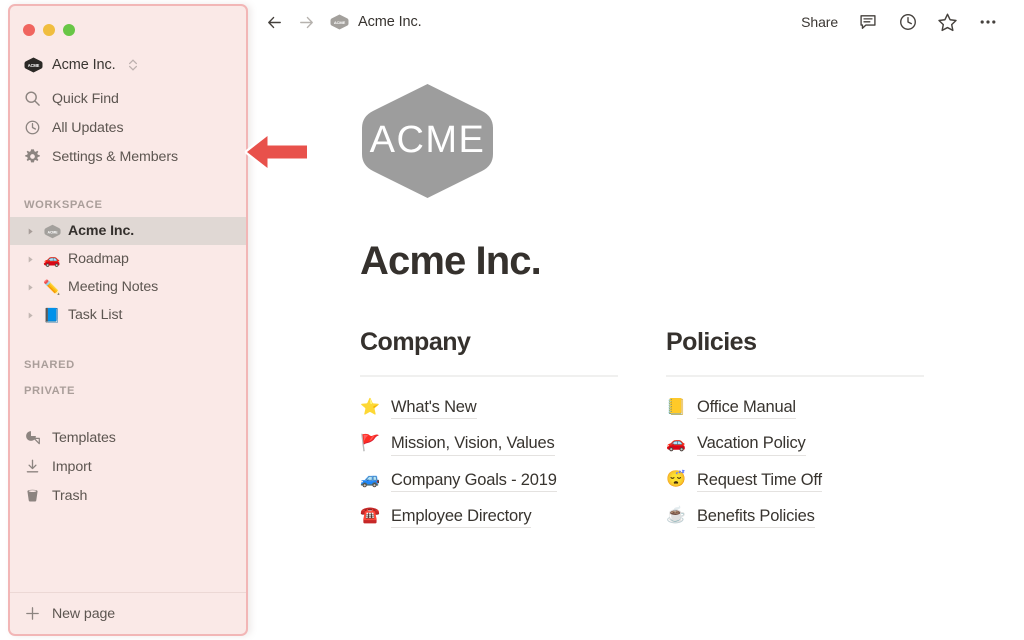 The height and width of the screenshot is (640, 1024). I want to click on sidebar-item-quick-find: Quick Find, so click(128, 98).